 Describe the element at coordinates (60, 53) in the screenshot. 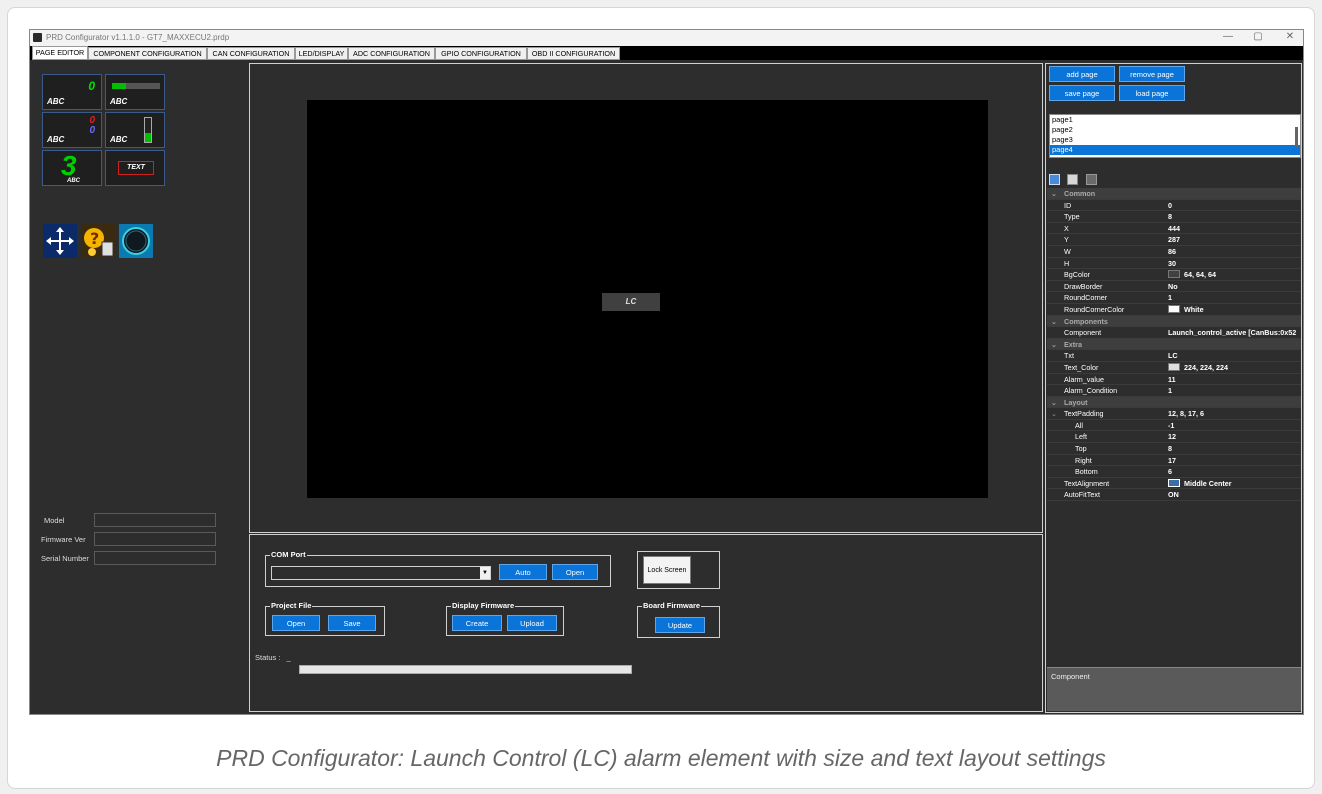

I see `tab-page-editor: PAGE EDITOR` at that location.